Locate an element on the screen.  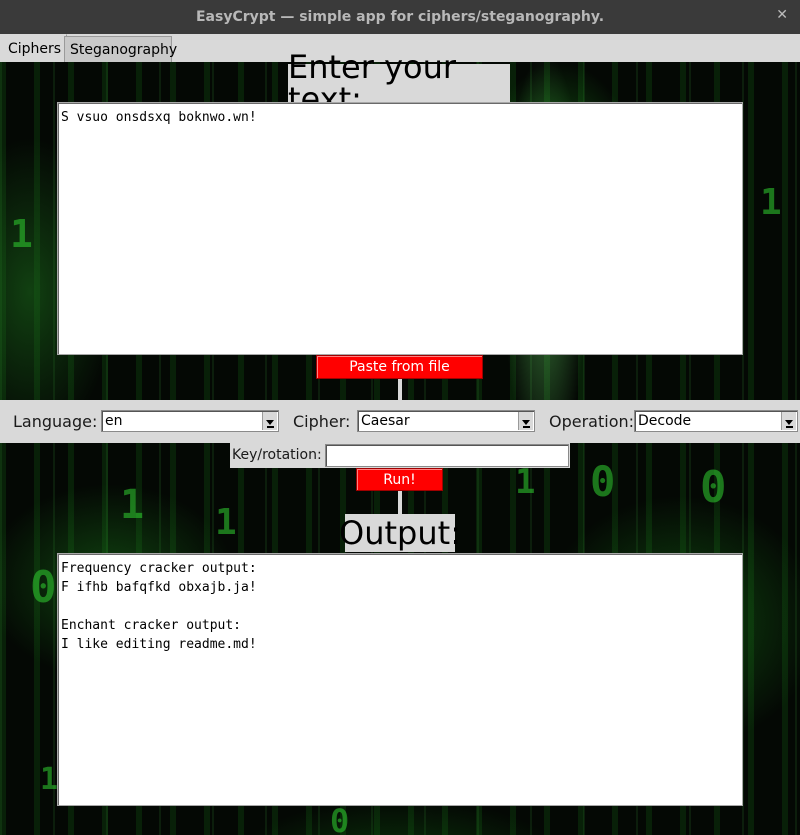
operation-value: Decode is located at coordinates (665, 421).